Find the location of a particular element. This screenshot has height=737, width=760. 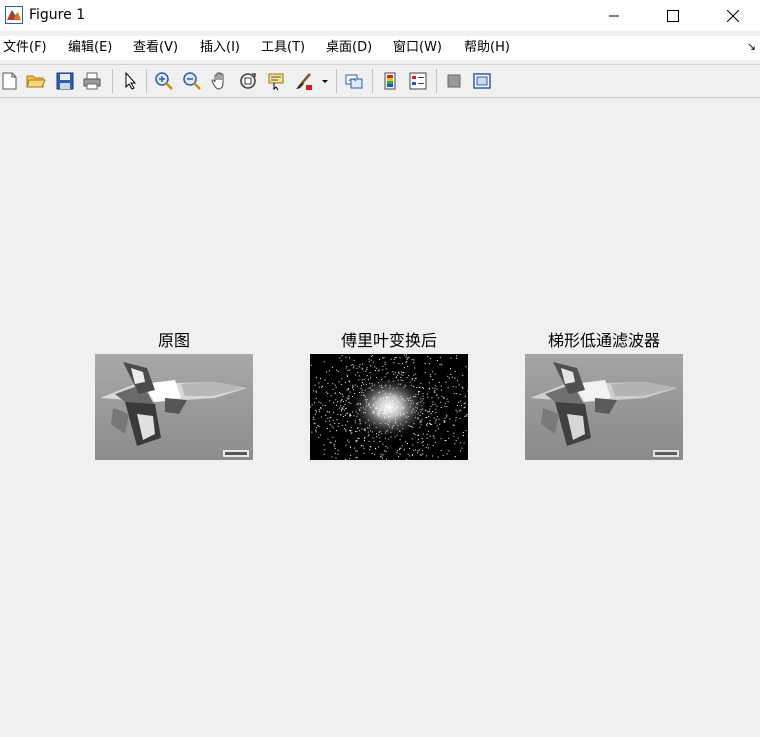

menu-desktop: 桌面(D) is located at coordinates (349, 48).